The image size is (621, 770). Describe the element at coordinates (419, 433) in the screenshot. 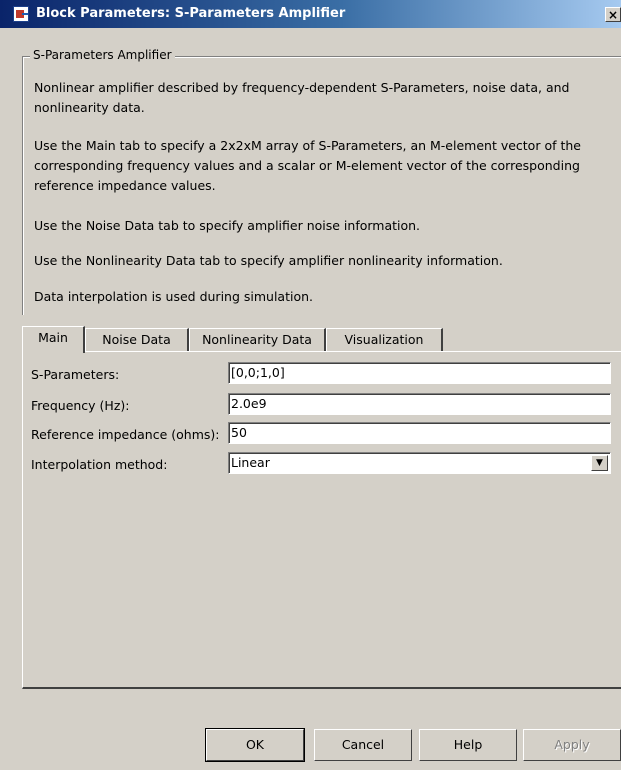

I see `reference-impedance-input: 50` at that location.